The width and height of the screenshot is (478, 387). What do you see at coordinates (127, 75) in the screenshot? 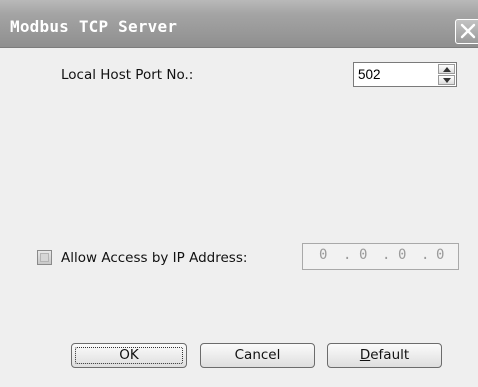
I see `port-label: Local Host Port No.:` at bounding box center [127, 75].